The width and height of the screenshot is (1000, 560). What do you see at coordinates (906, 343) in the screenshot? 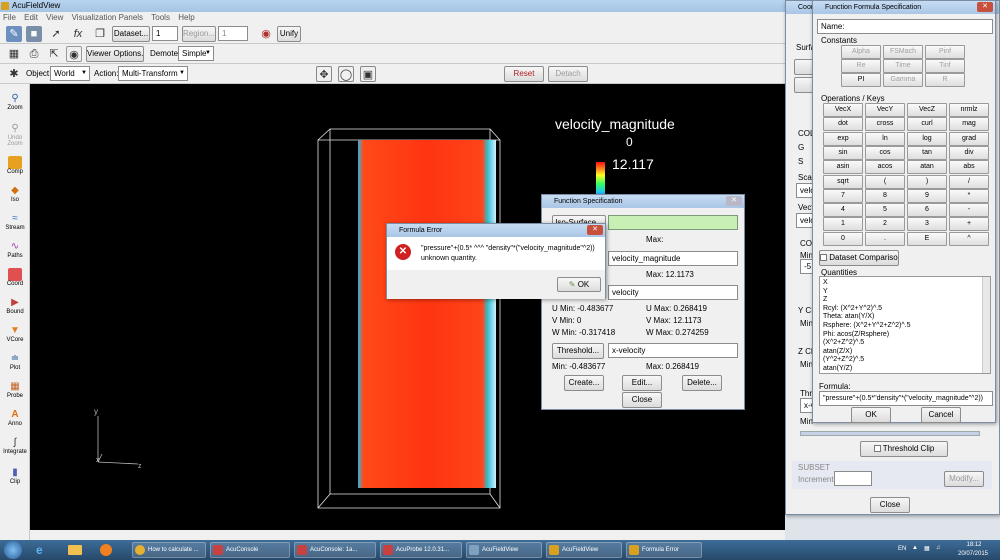
I see `quantity-item: (X^2+Z^2)^.5` at bounding box center [906, 343].